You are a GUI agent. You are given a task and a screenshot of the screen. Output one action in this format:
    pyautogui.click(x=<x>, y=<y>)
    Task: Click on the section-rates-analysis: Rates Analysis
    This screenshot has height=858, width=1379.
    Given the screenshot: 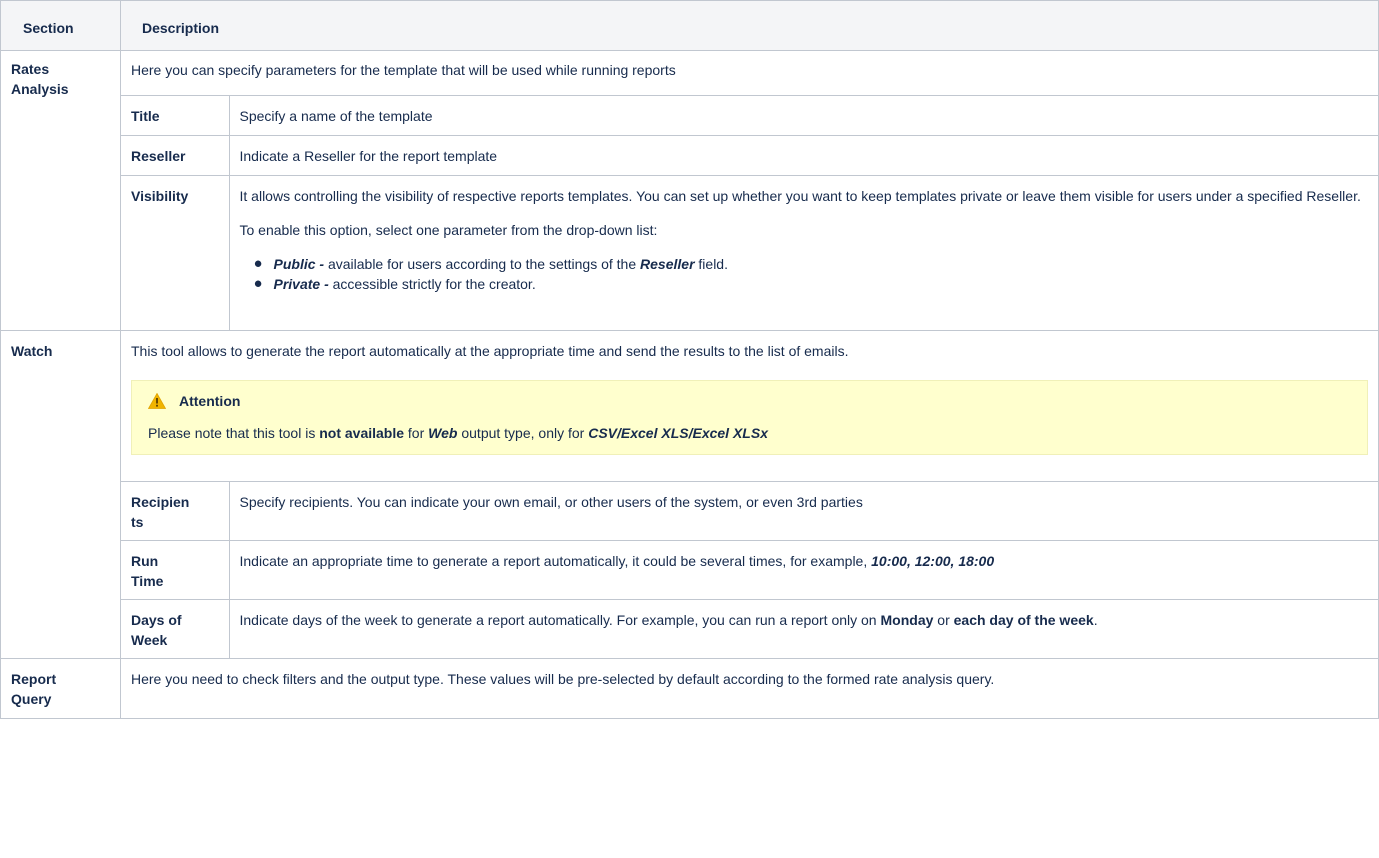 What is the action you would take?
    pyautogui.click(x=60, y=190)
    